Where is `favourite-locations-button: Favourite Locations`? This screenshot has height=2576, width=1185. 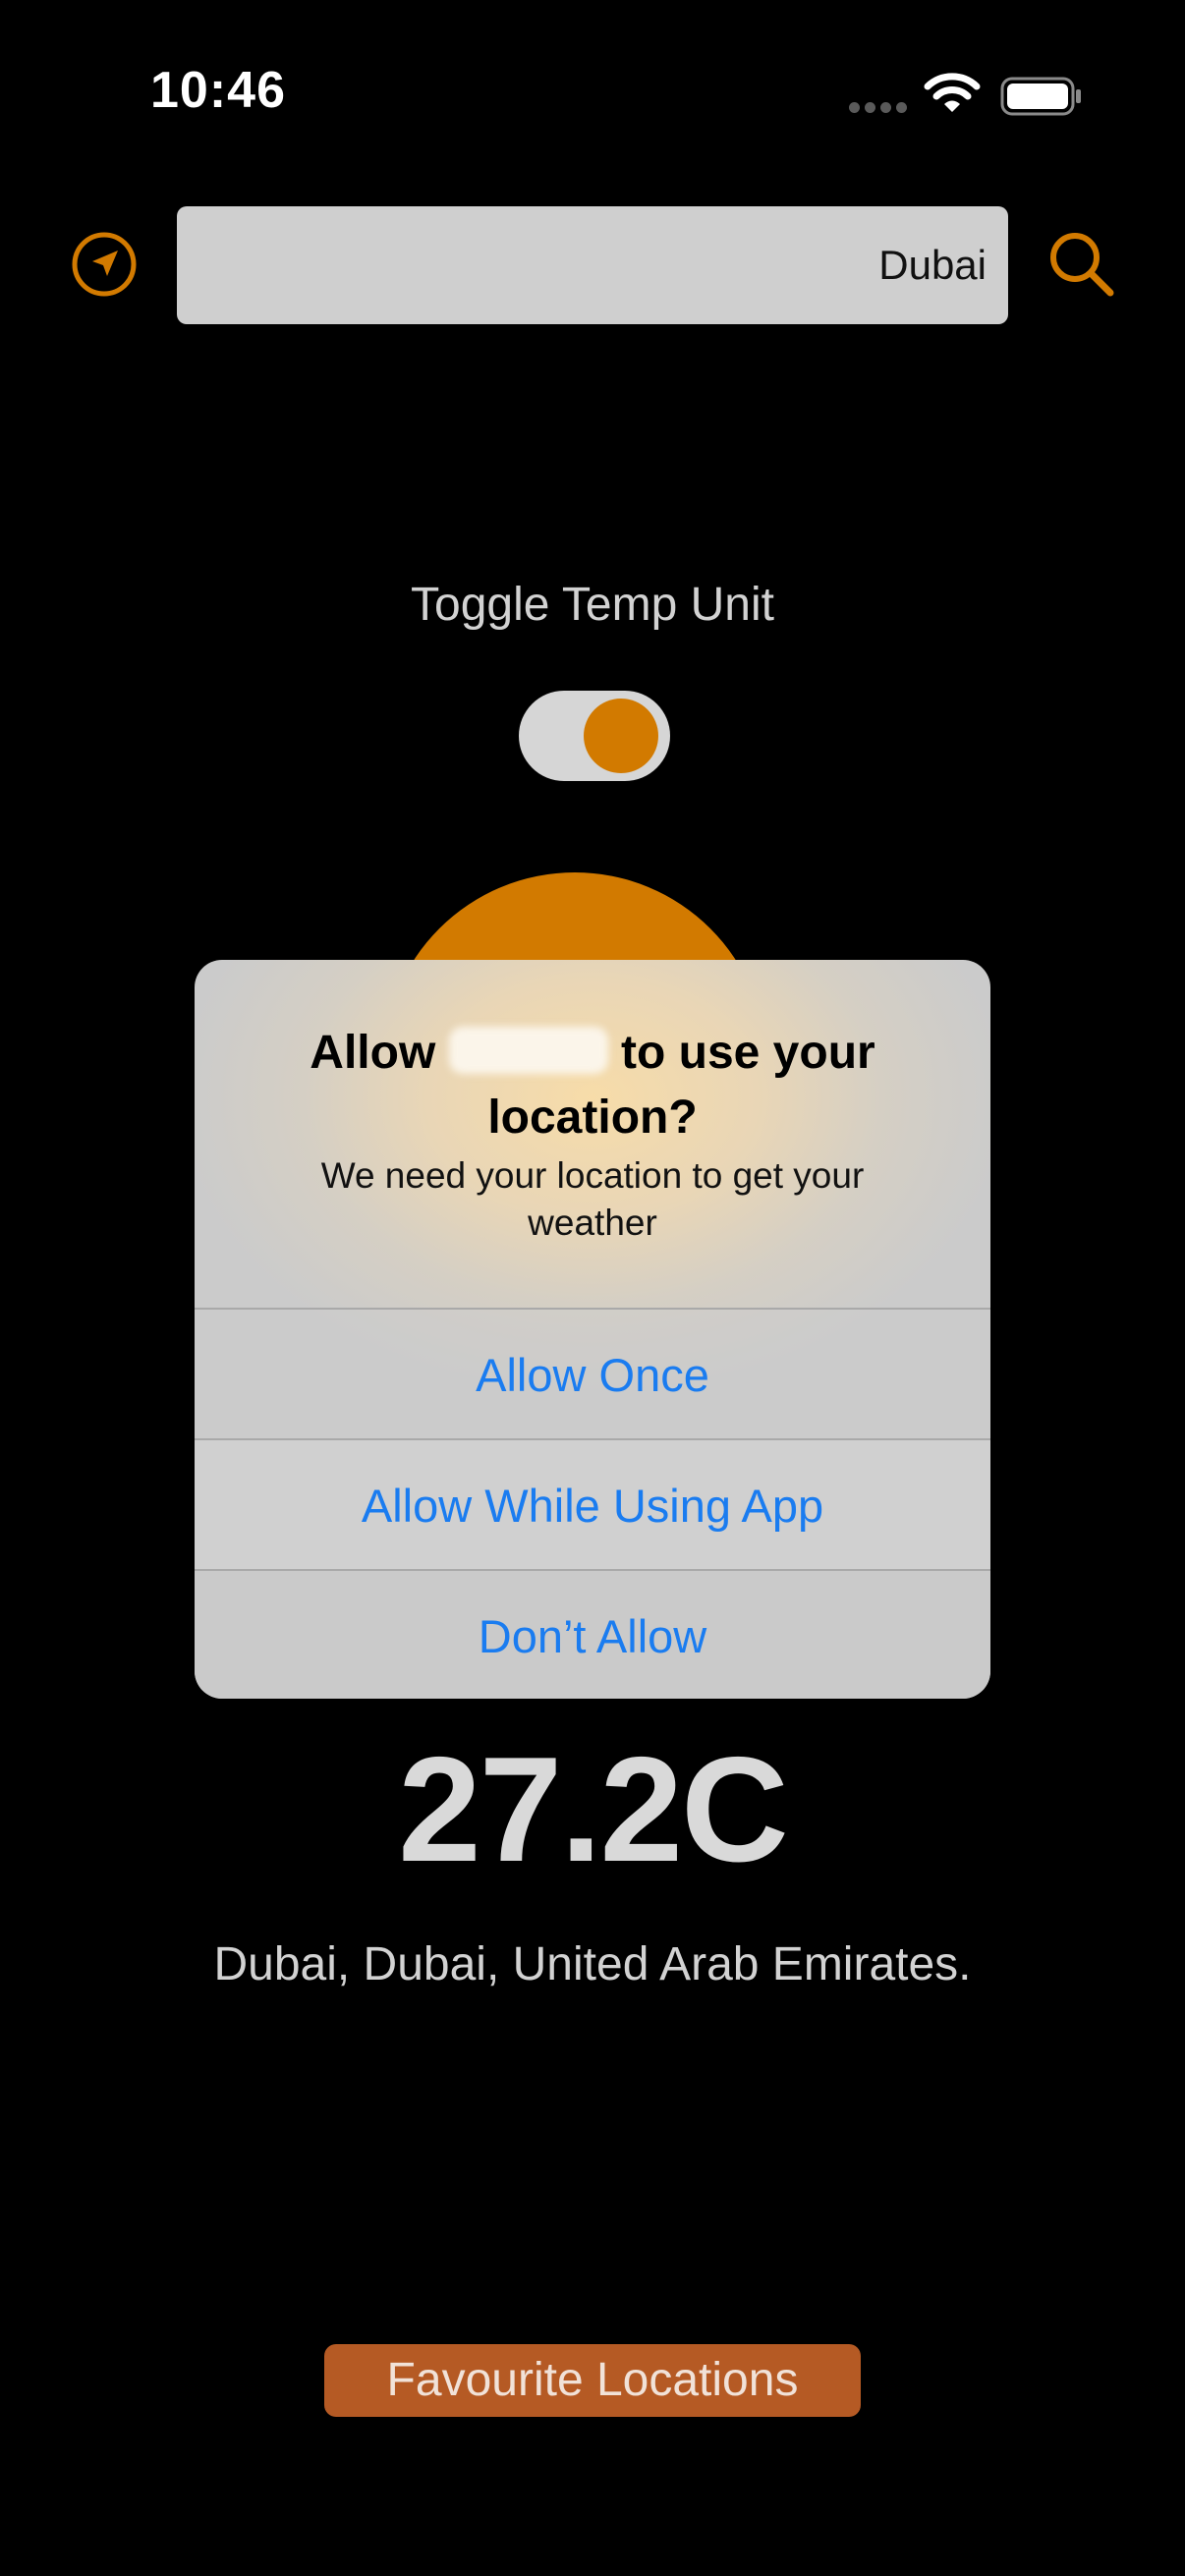
favourite-locations-button: Favourite Locations is located at coordinates (592, 2380).